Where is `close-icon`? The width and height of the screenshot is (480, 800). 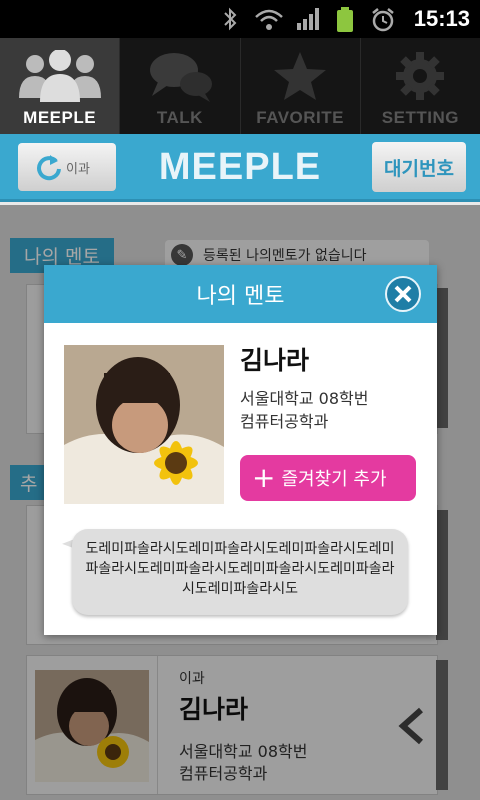 close-icon is located at coordinates (403, 294).